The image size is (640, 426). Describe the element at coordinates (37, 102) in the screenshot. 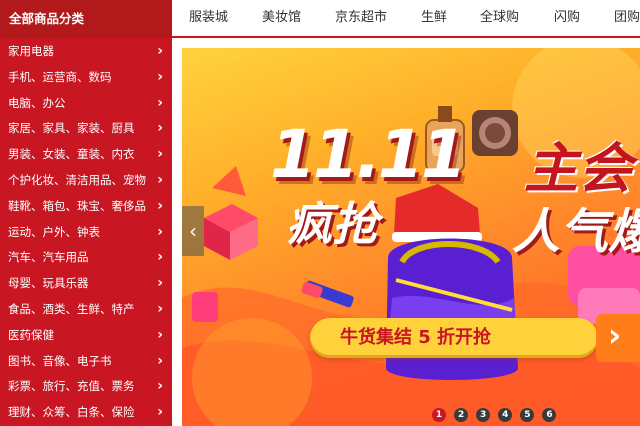

I see `category-label: 电脑、办公` at that location.